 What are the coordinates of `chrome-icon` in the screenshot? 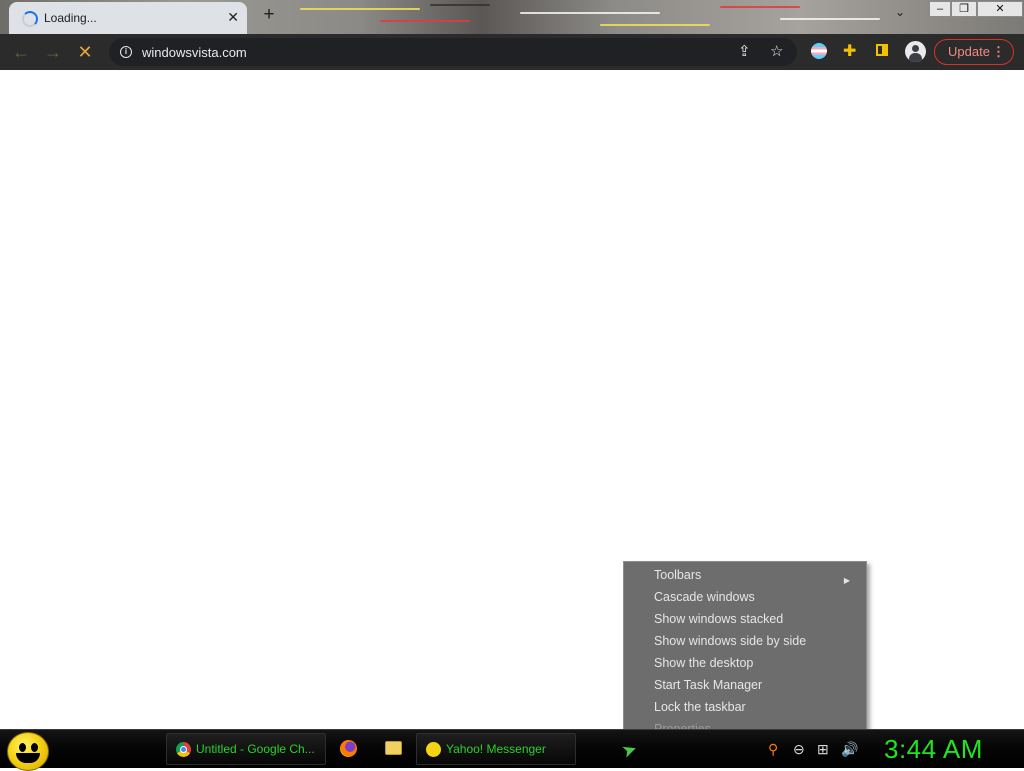 It's located at (183, 749).